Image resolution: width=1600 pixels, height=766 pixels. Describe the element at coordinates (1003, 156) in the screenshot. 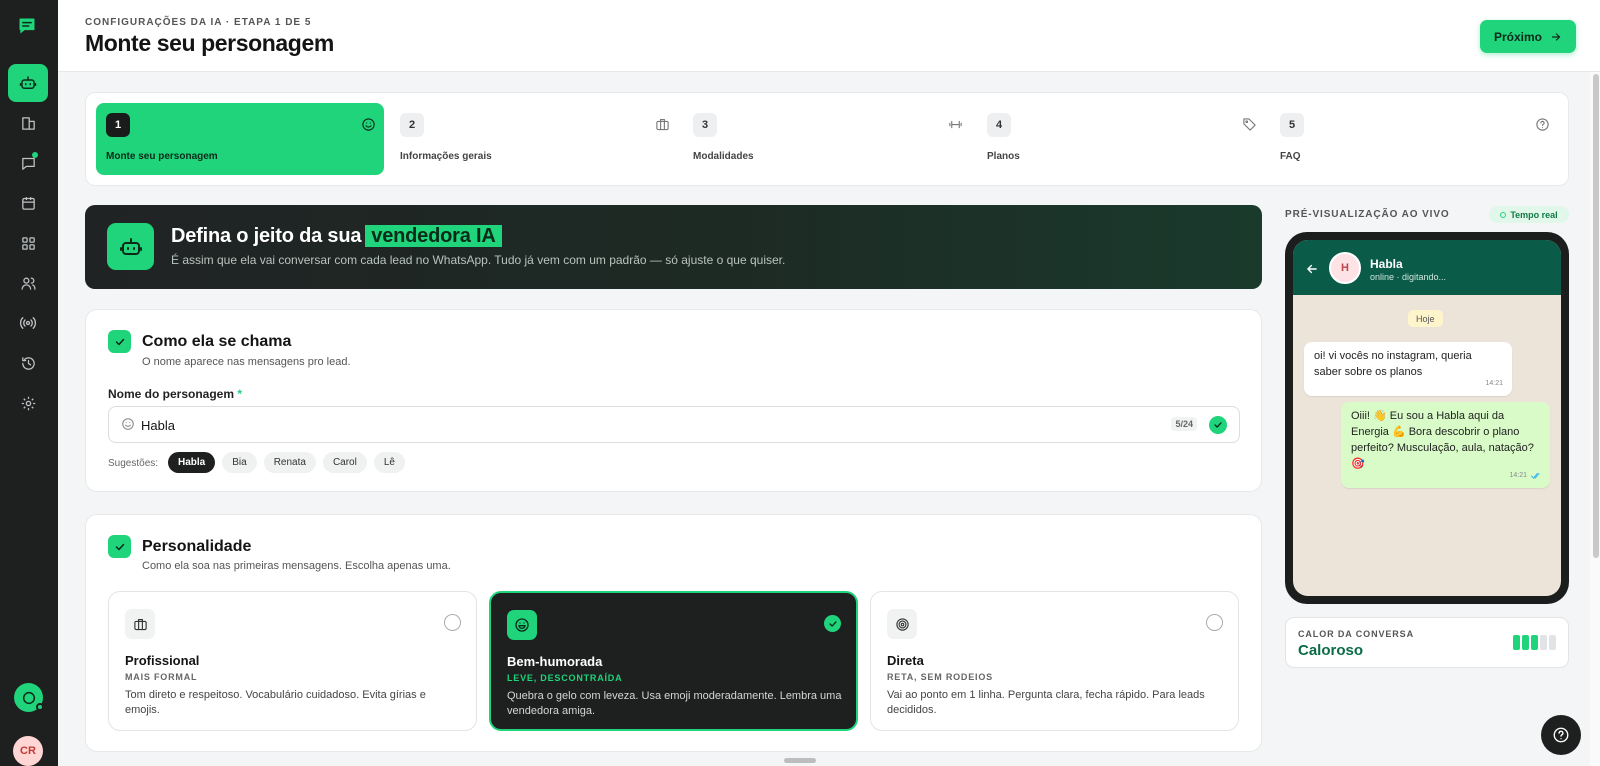

I see `step-label: Planos` at that location.